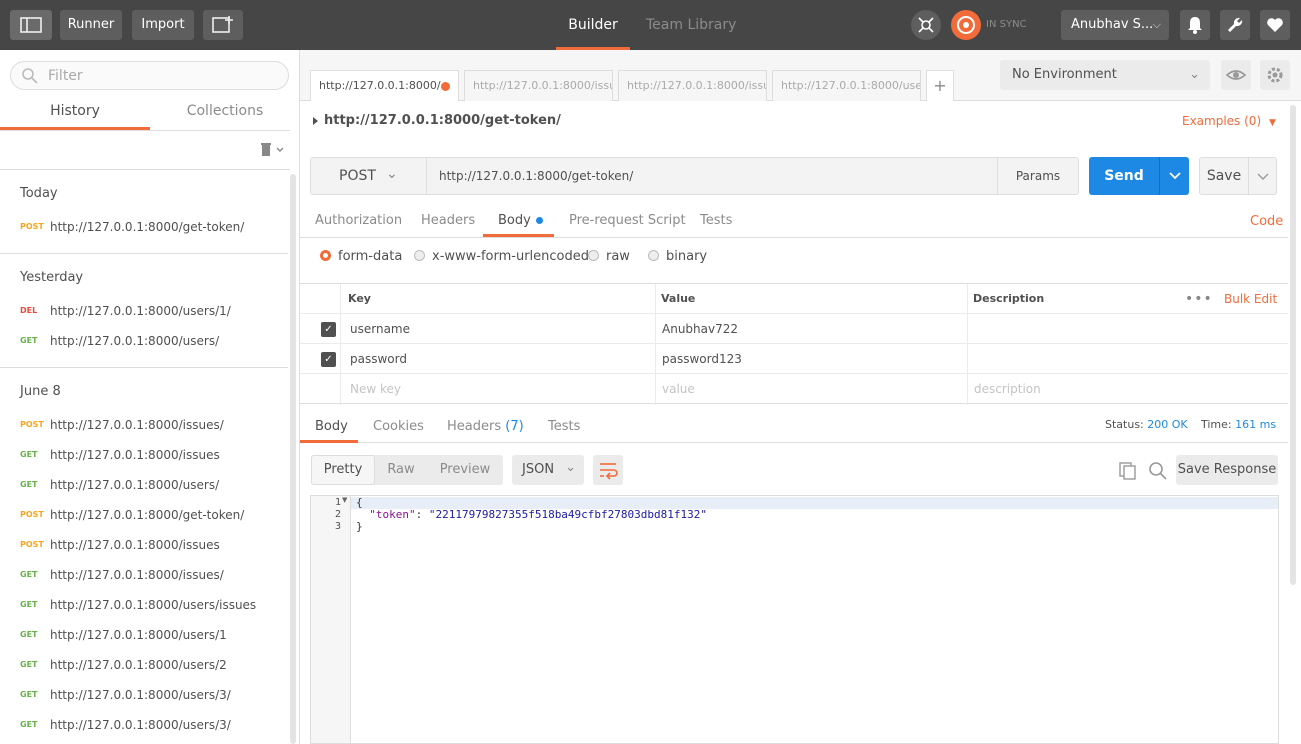 The image size is (1301, 744). I want to click on request-tab: http://127.0.0.1:8000/issues/, so click(538, 85).